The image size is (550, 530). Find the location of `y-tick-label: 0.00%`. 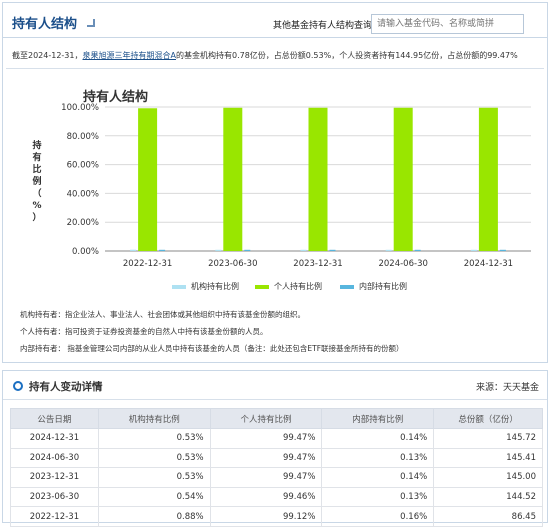

y-tick-label: 0.00% is located at coordinates (85, 252).